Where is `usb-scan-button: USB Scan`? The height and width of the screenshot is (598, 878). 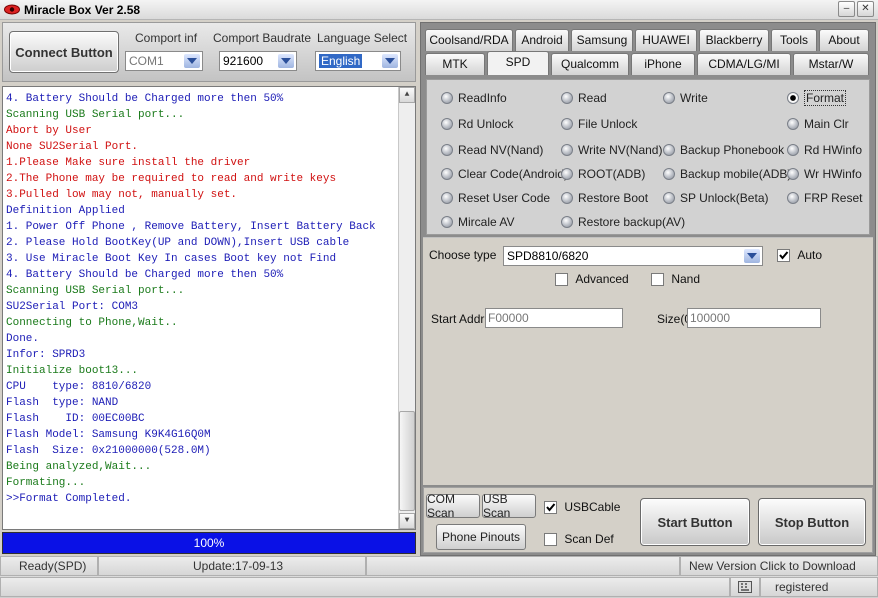 usb-scan-button: USB Scan is located at coordinates (509, 506).